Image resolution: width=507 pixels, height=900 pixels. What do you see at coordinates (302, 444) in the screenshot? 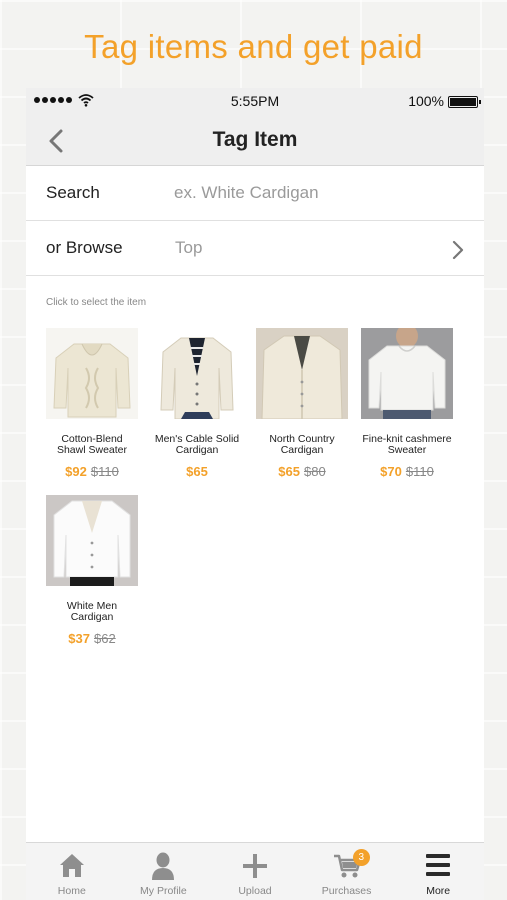
I see `item-name: North Country Cardigan` at bounding box center [302, 444].